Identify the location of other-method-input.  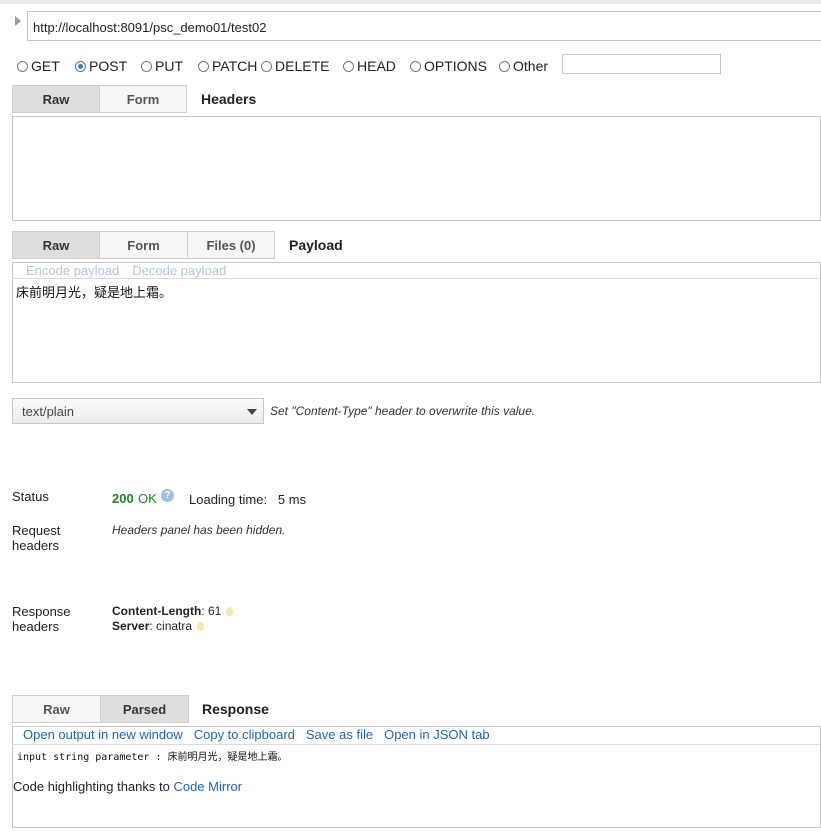
(641, 64).